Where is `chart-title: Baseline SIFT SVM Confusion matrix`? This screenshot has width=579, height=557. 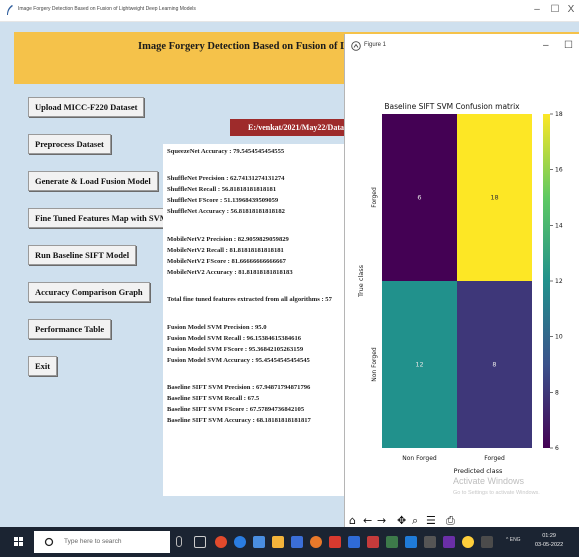
chart-title: Baseline SIFT SVM Confusion matrix is located at coordinates (452, 106).